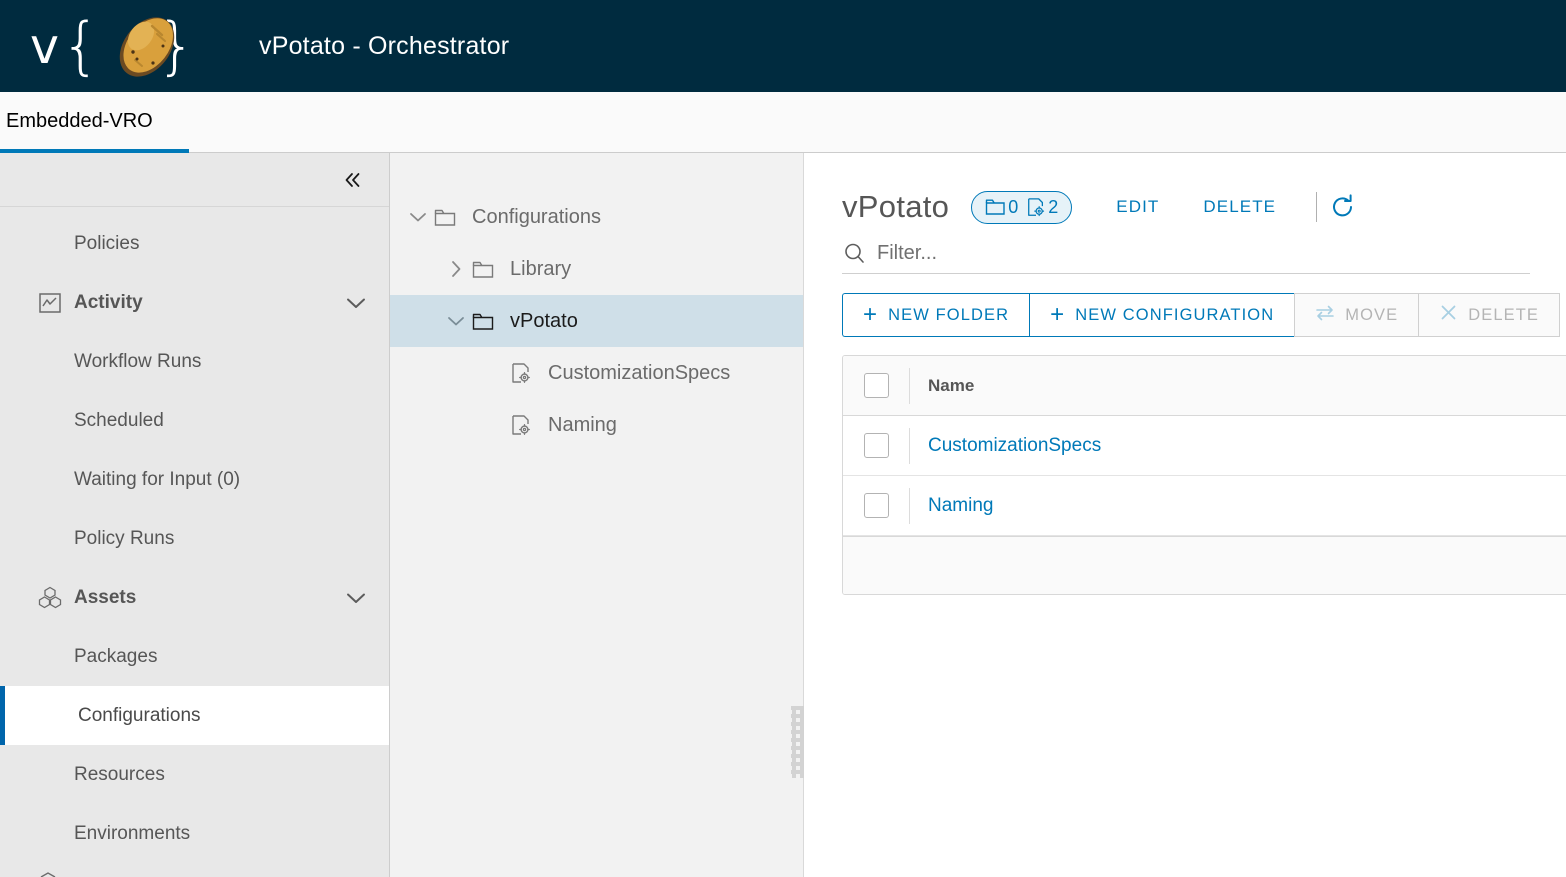  I want to click on sidebar-group-activity: Activity, so click(194, 302).